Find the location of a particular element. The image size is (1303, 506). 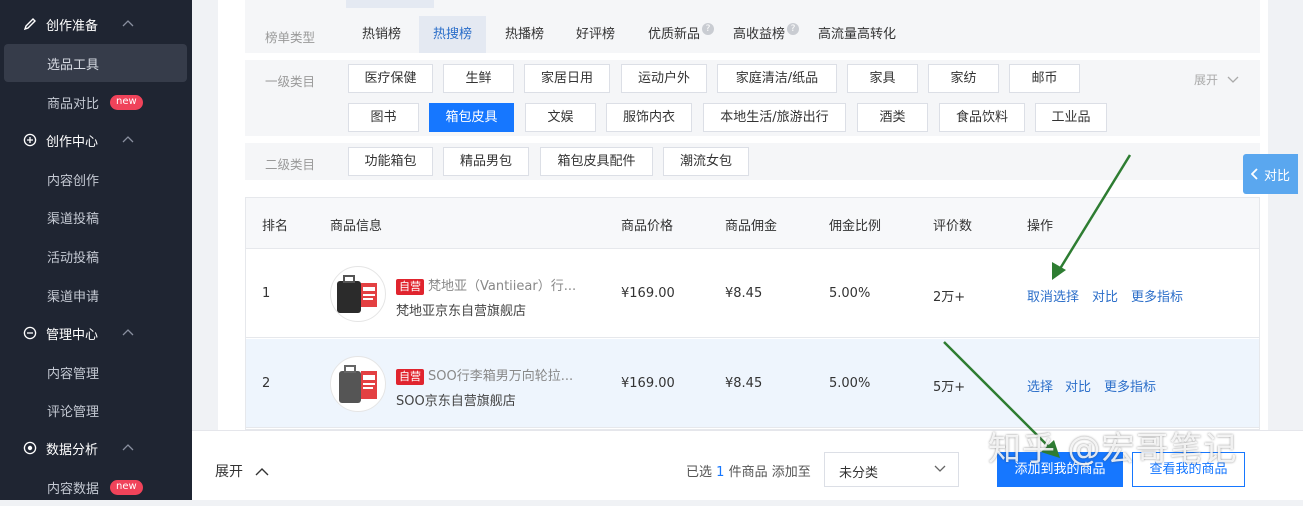

sidebar-item-content-manage: 内容管理 is located at coordinates (95, 372).